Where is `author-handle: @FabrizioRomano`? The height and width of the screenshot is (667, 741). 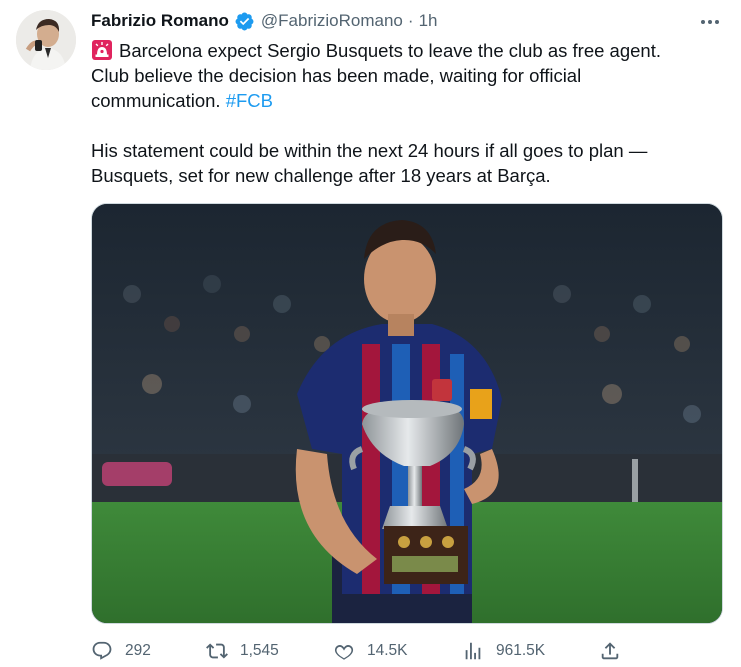 author-handle: @FabrizioRomano is located at coordinates (332, 21).